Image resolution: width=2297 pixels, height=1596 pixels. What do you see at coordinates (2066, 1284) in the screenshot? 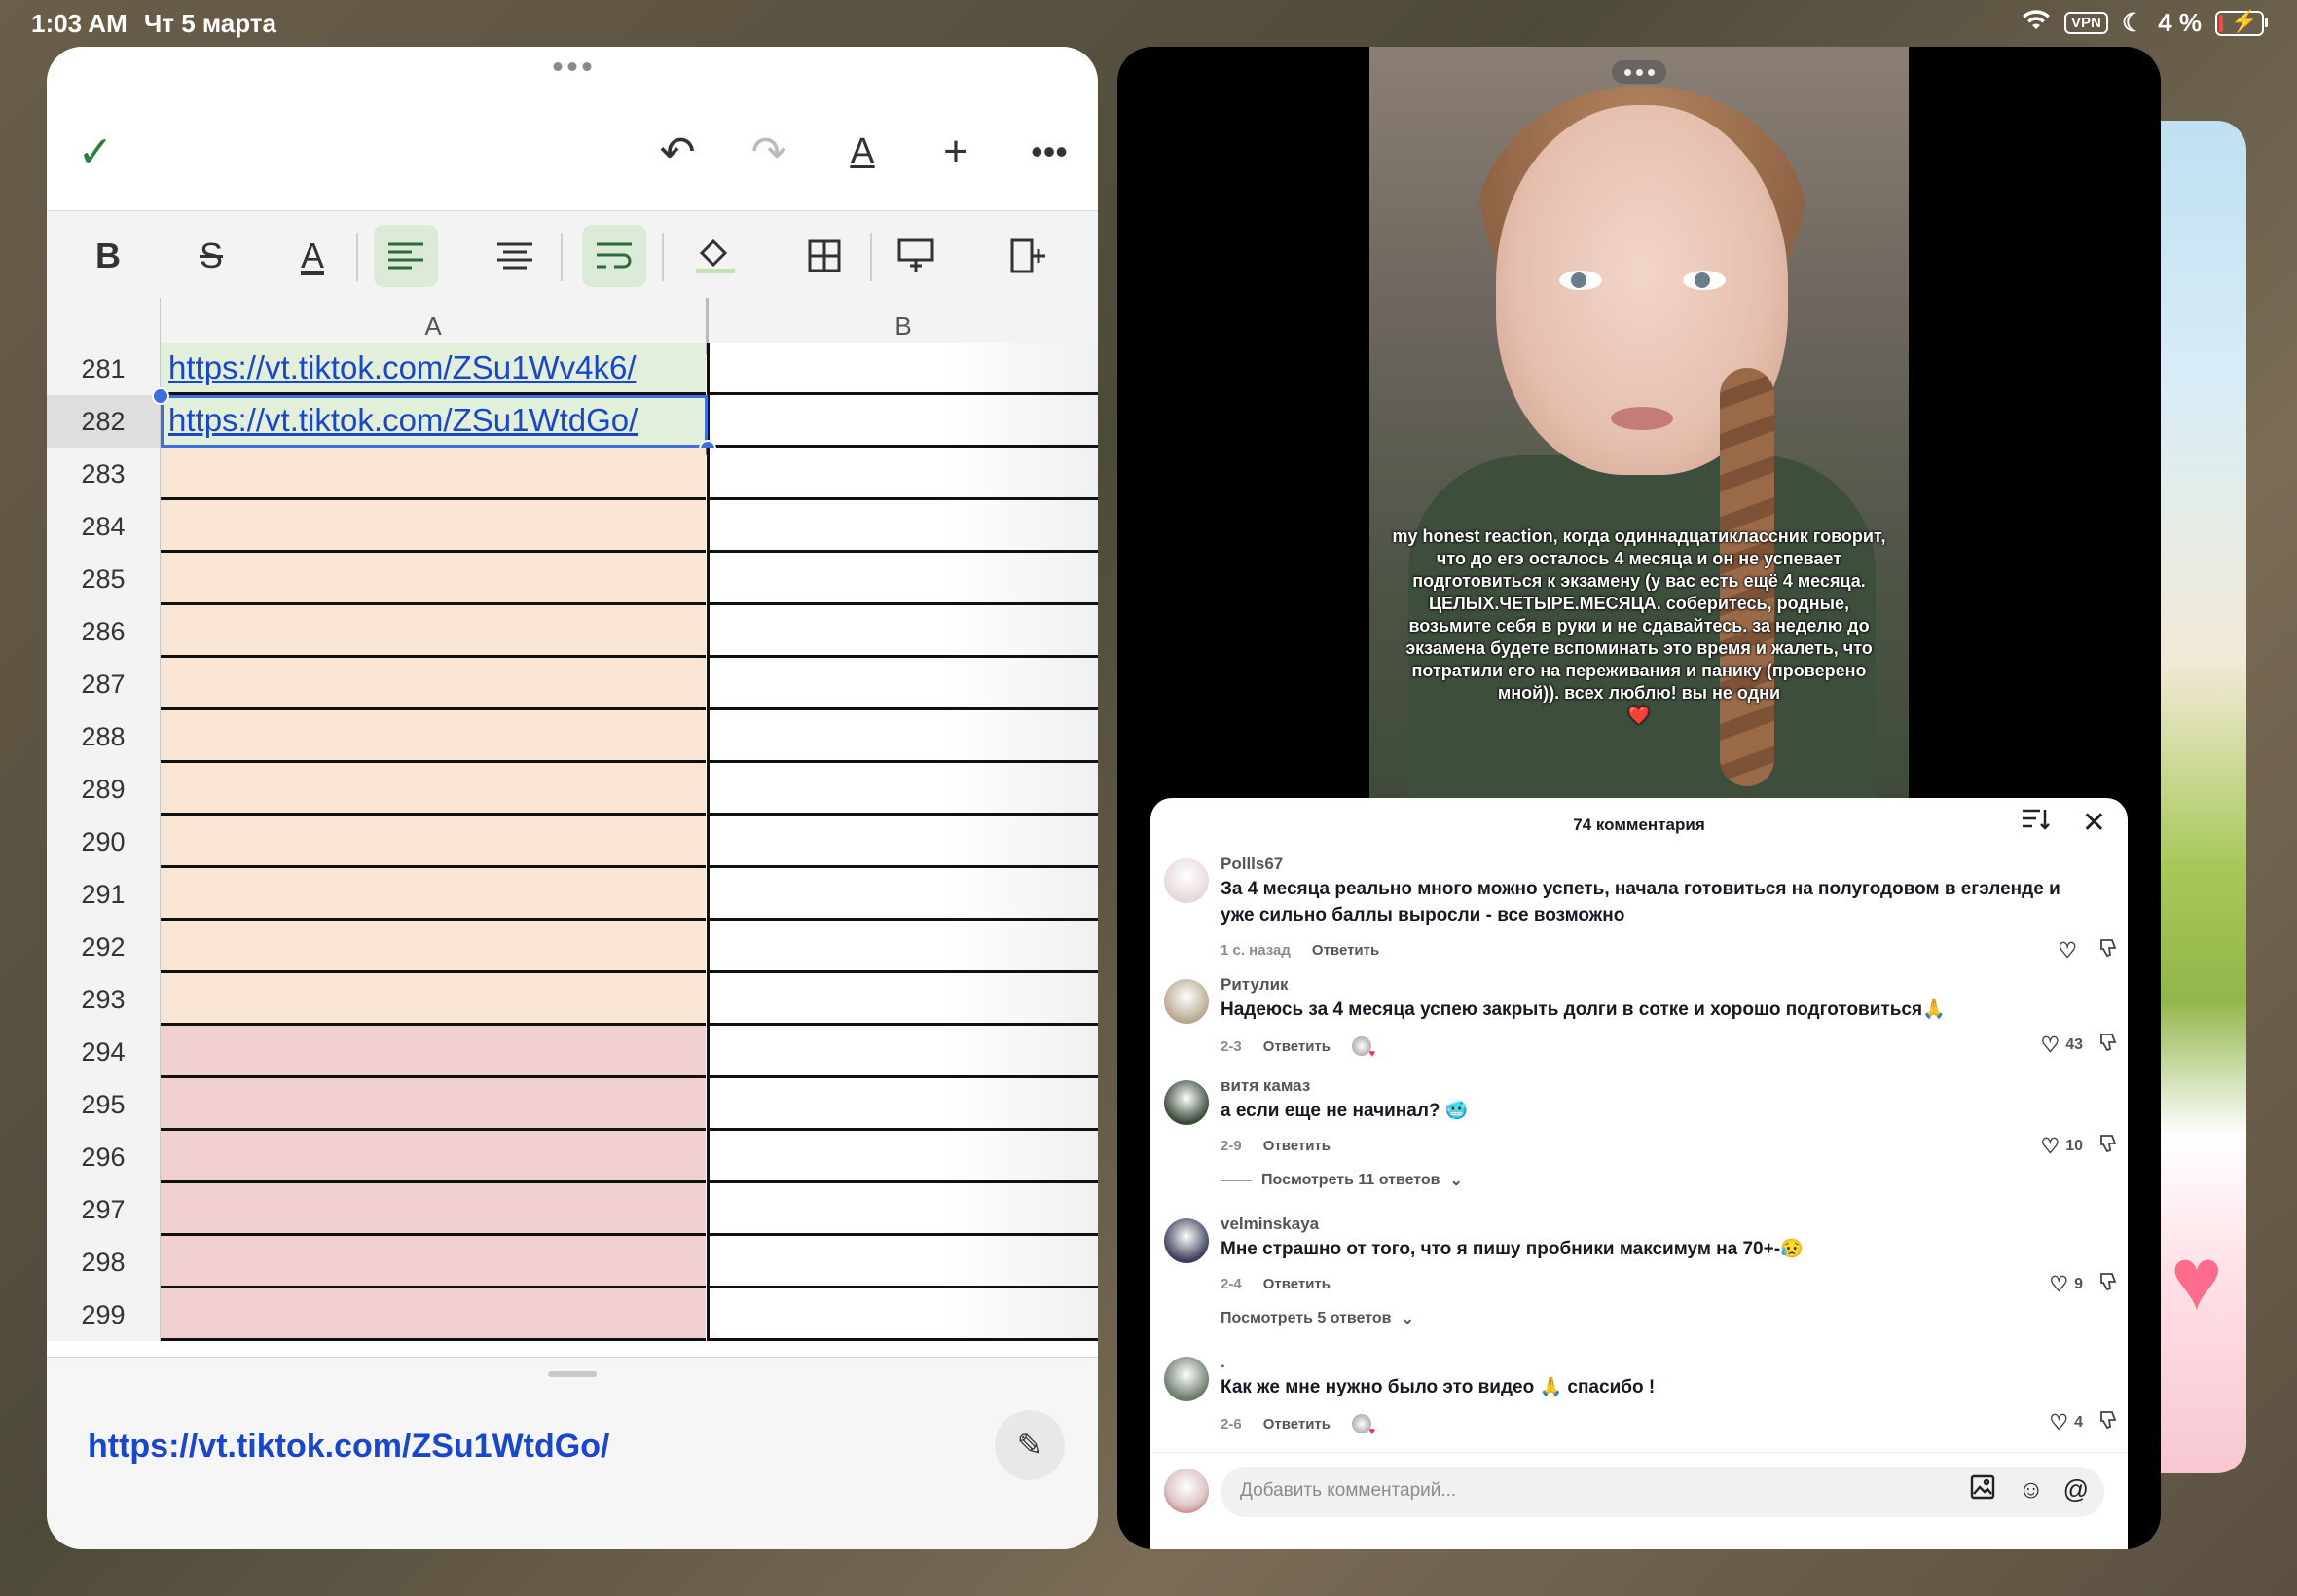
I see `like-button: ♡ 9` at bounding box center [2066, 1284].